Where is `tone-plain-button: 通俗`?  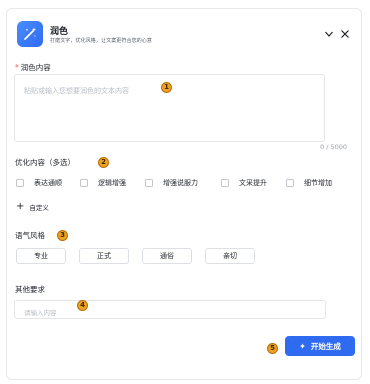
tone-plain-button: 通俗 is located at coordinates (167, 256).